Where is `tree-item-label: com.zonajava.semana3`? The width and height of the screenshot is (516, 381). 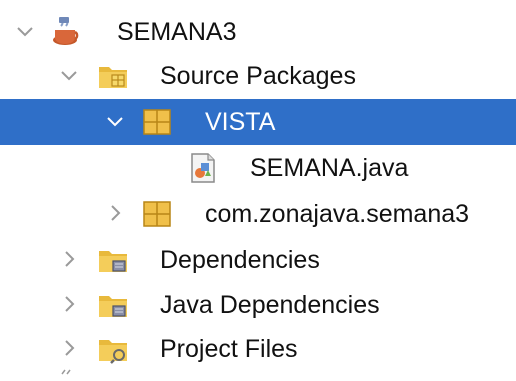 tree-item-label: com.zonajava.semana3 is located at coordinates (337, 214).